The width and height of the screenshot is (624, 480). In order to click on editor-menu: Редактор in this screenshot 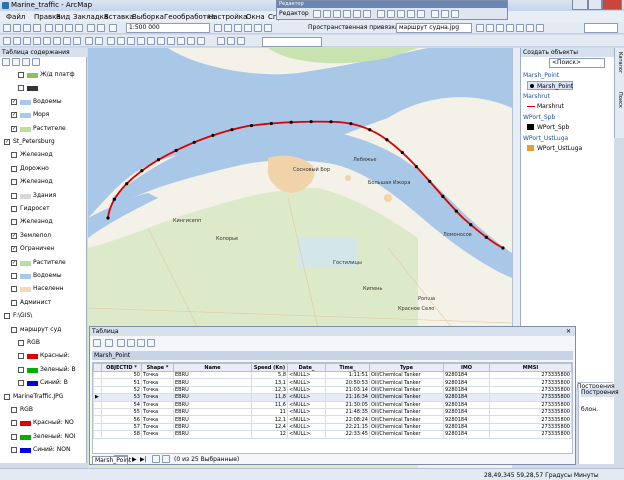, I will do `click(294, 13)`.